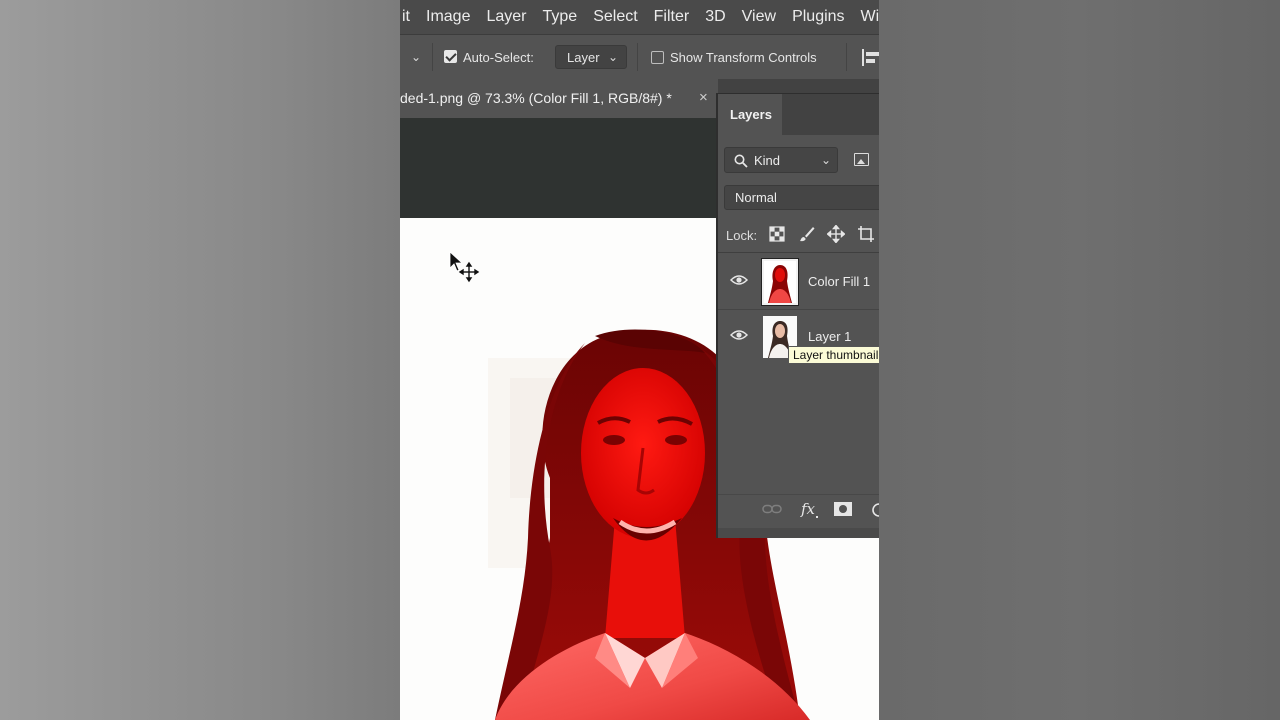 This screenshot has height=720, width=1280. I want to click on tool-preset-chevron-down-icon: ⌄, so click(416, 57).